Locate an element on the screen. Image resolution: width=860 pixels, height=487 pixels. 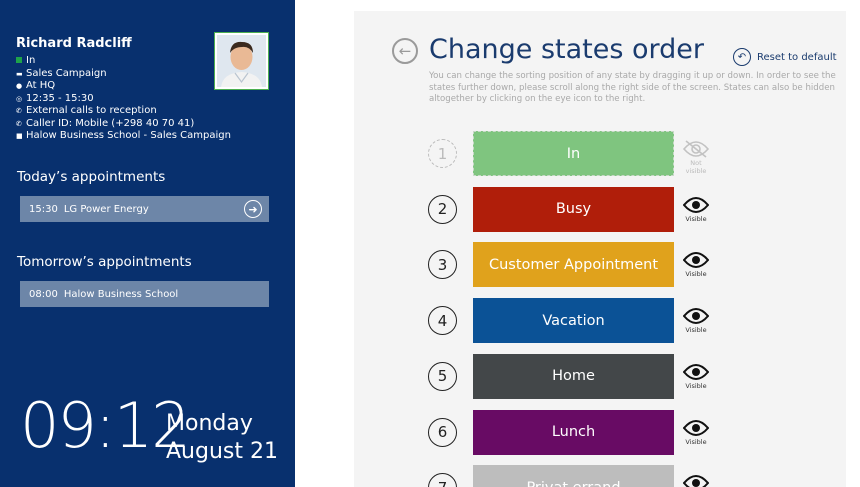
state-order-number: 4 is located at coordinates (442, 321).